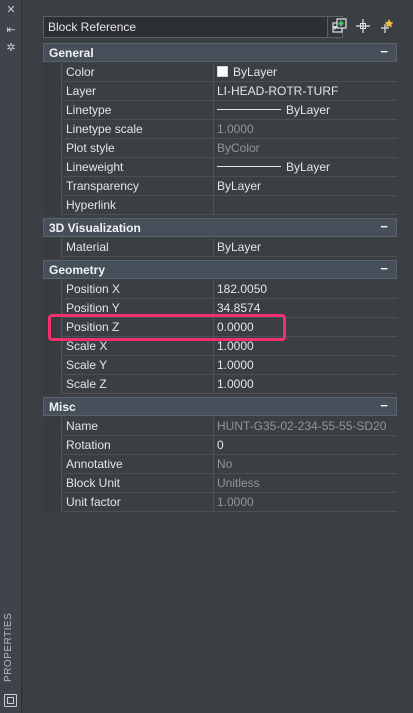  I want to click on options-icon, so click(10, 700).